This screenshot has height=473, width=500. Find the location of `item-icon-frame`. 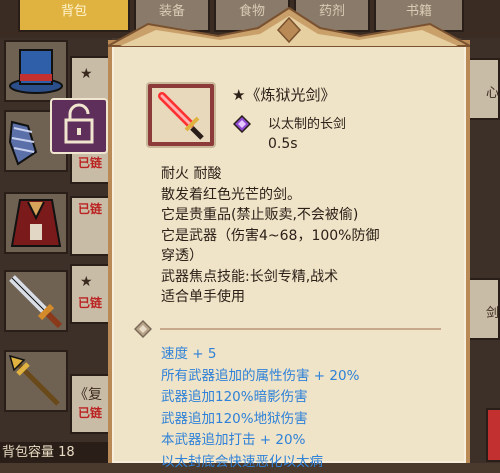

item-icon-frame is located at coordinates (181, 115).